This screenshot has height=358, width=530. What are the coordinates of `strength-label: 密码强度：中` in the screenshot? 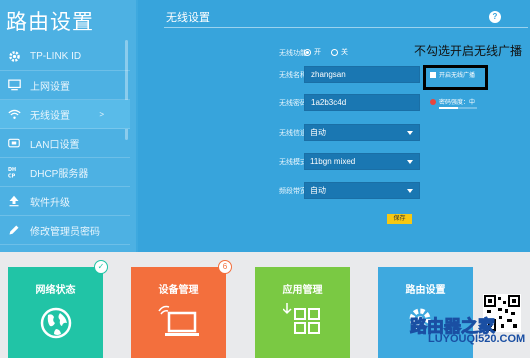 It's located at (457, 103).